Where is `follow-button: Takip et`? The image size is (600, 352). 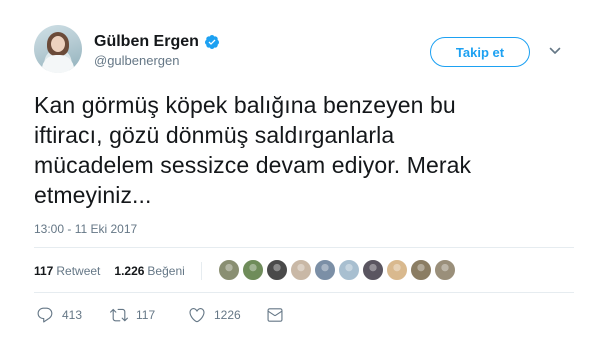 follow-button: Takip et is located at coordinates (480, 52).